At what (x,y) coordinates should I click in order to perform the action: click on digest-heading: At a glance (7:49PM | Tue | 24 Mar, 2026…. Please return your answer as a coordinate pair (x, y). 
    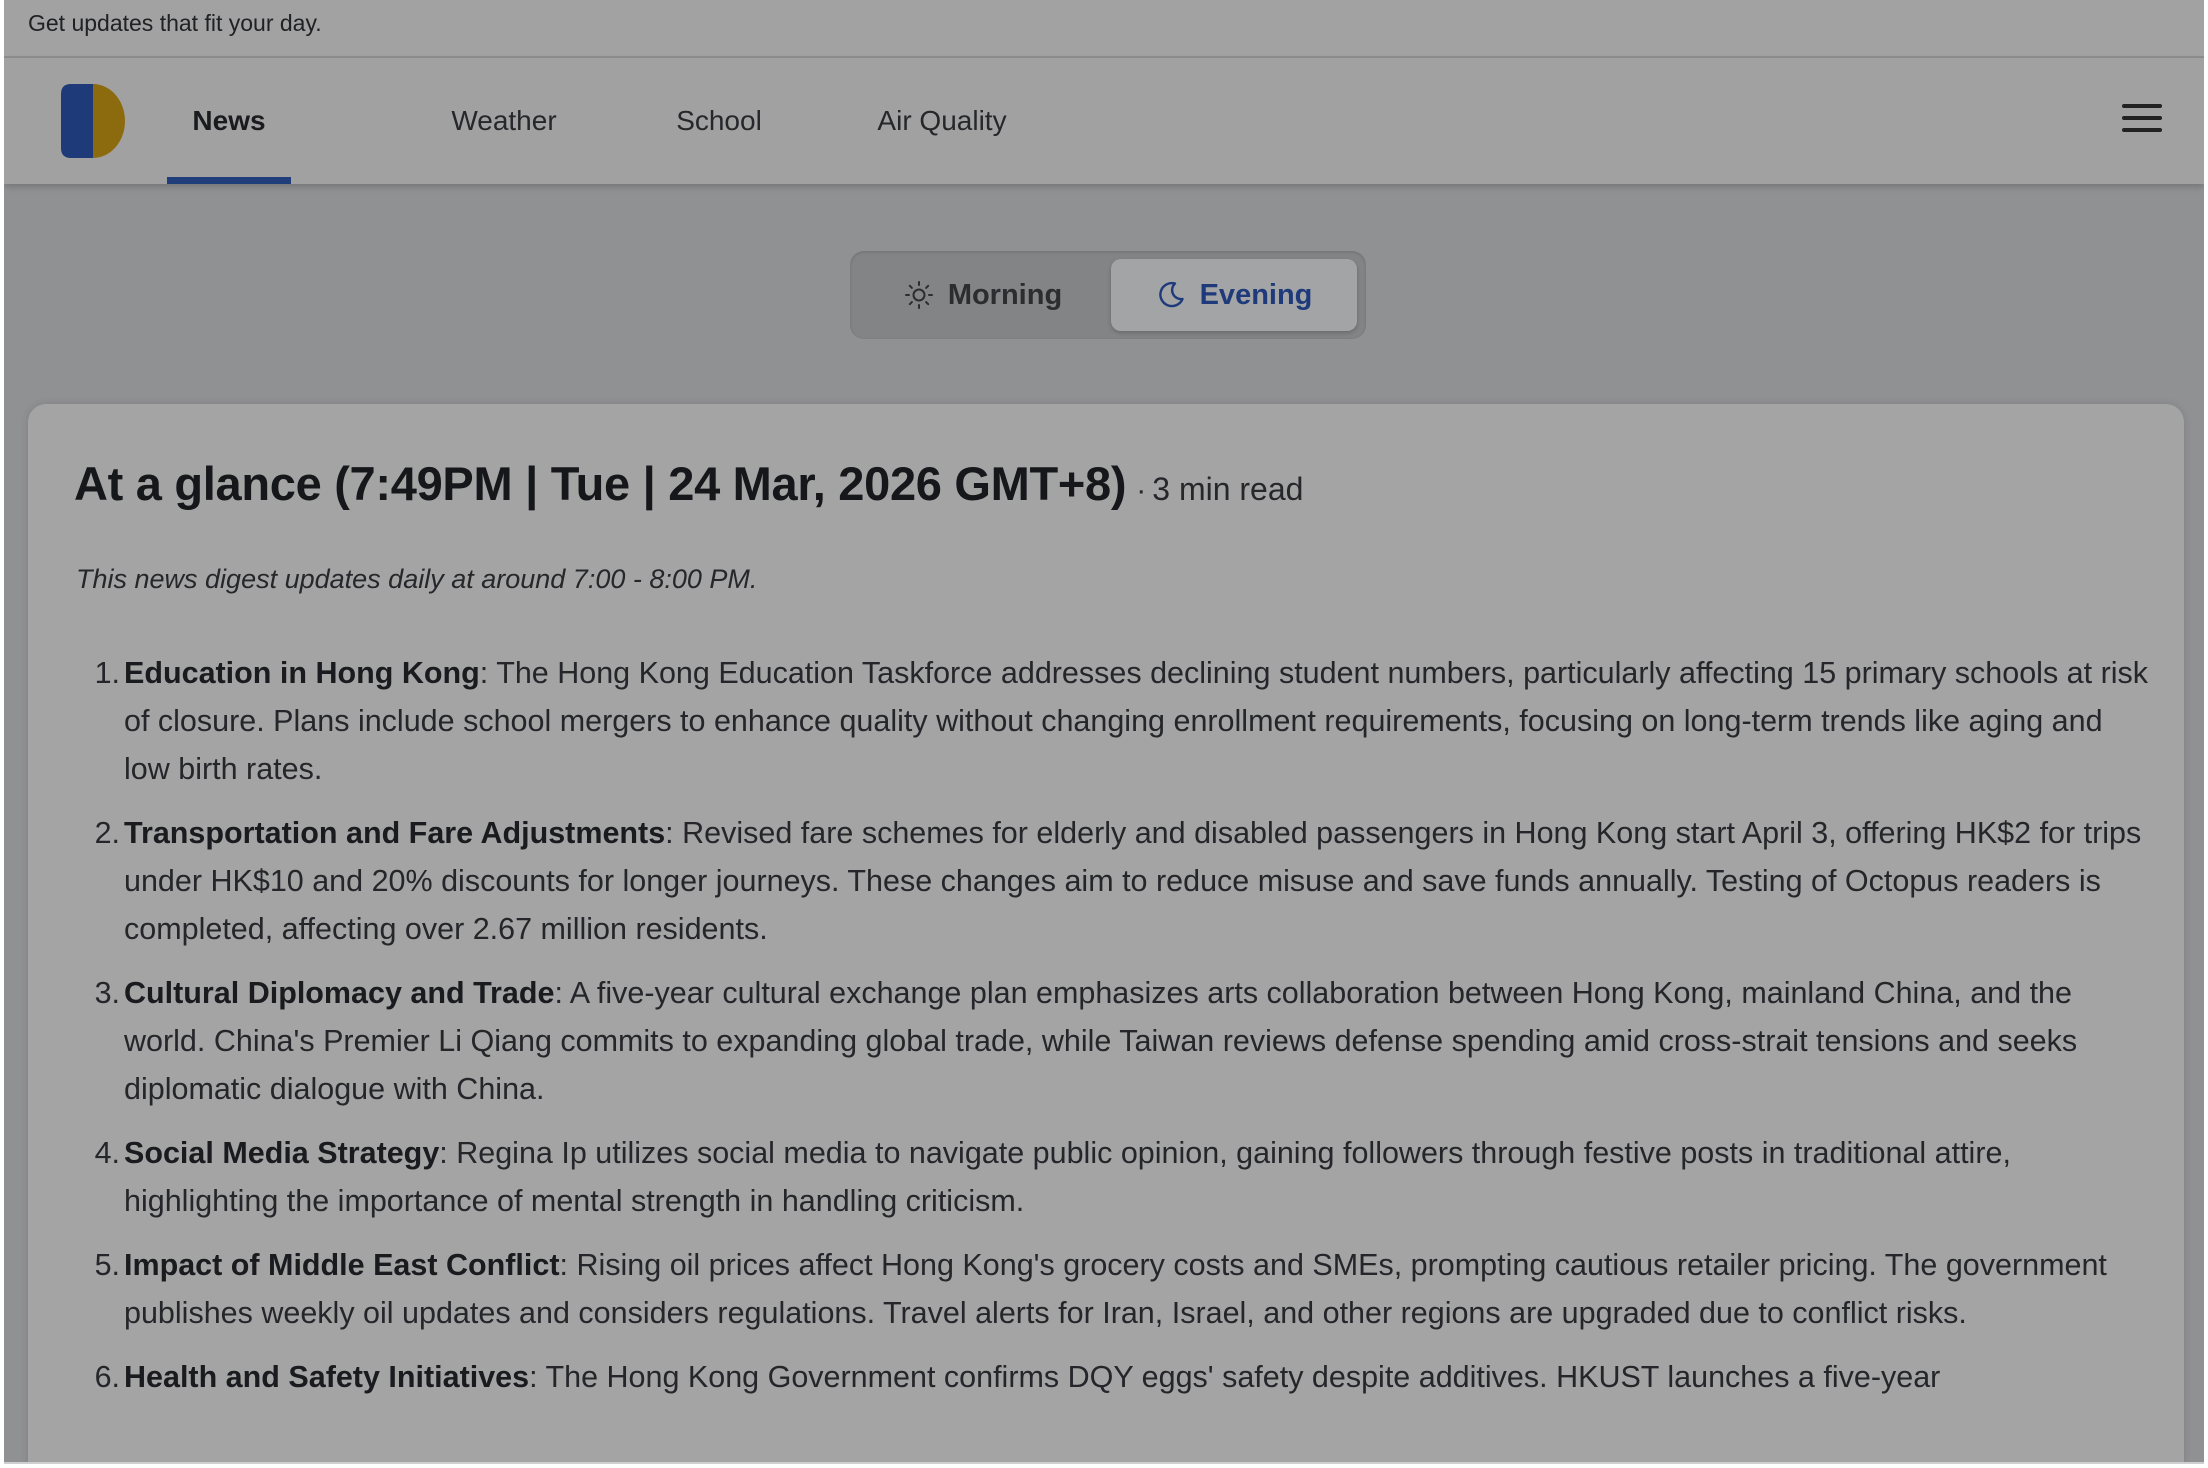
    Looking at the image, I should click on (1104, 483).